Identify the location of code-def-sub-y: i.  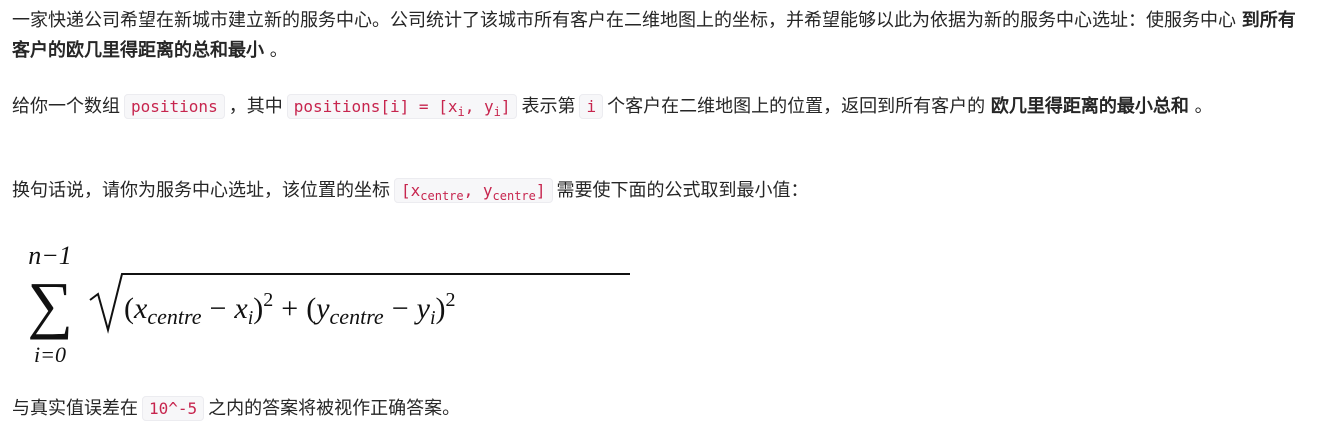
(497, 112).